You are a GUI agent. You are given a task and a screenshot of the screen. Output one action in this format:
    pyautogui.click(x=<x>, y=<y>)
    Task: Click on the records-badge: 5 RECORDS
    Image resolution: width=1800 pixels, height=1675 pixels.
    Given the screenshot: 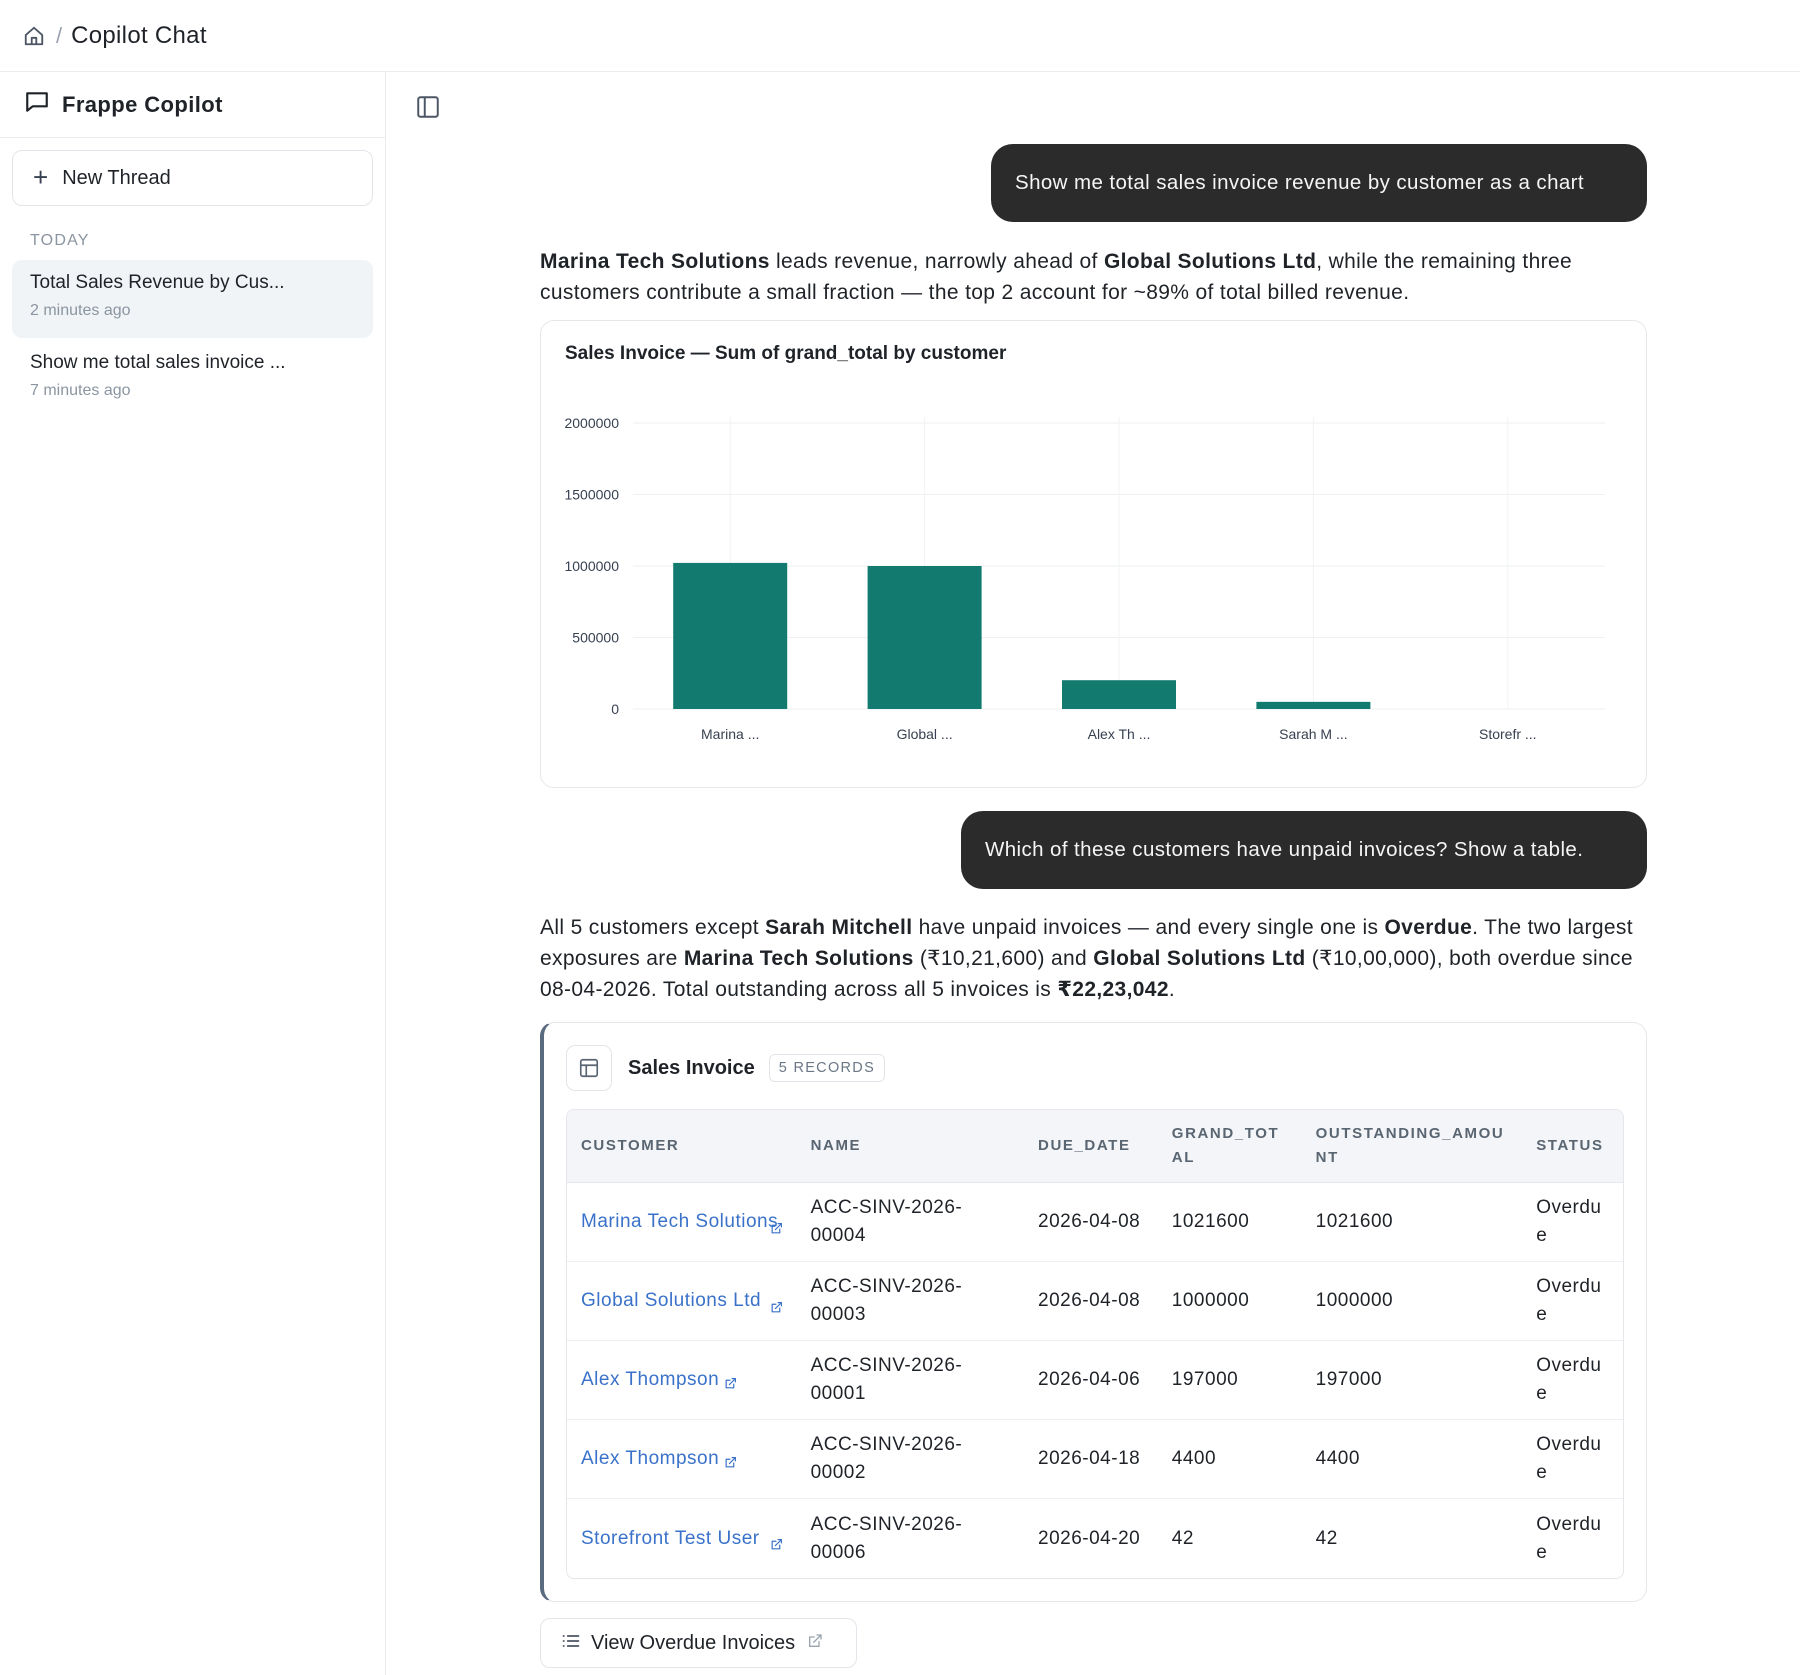 What is the action you would take?
    pyautogui.click(x=827, y=1068)
    